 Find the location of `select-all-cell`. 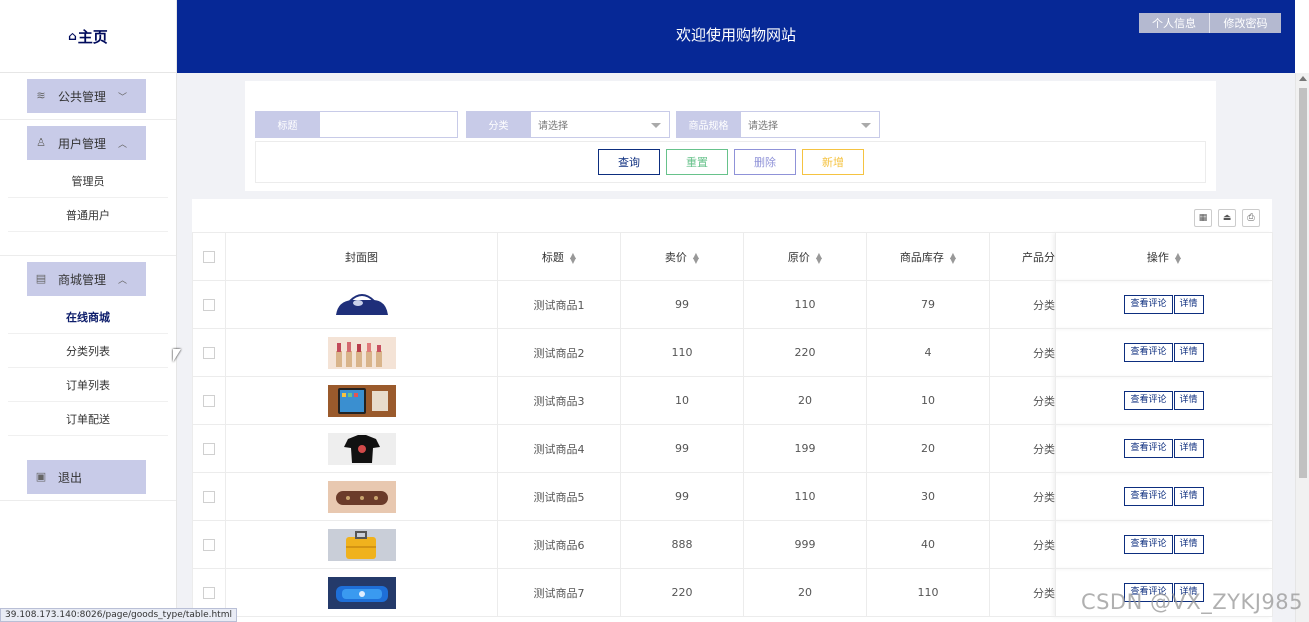

select-all-cell is located at coordinates (209, 256).